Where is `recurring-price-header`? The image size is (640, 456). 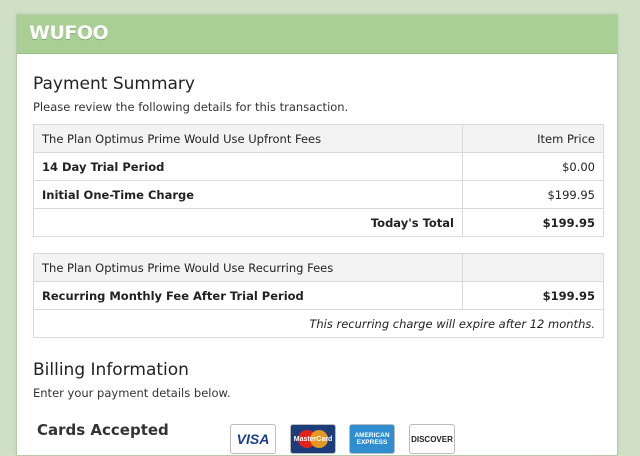
recurring-price-header is located at coordinates (533, 267).